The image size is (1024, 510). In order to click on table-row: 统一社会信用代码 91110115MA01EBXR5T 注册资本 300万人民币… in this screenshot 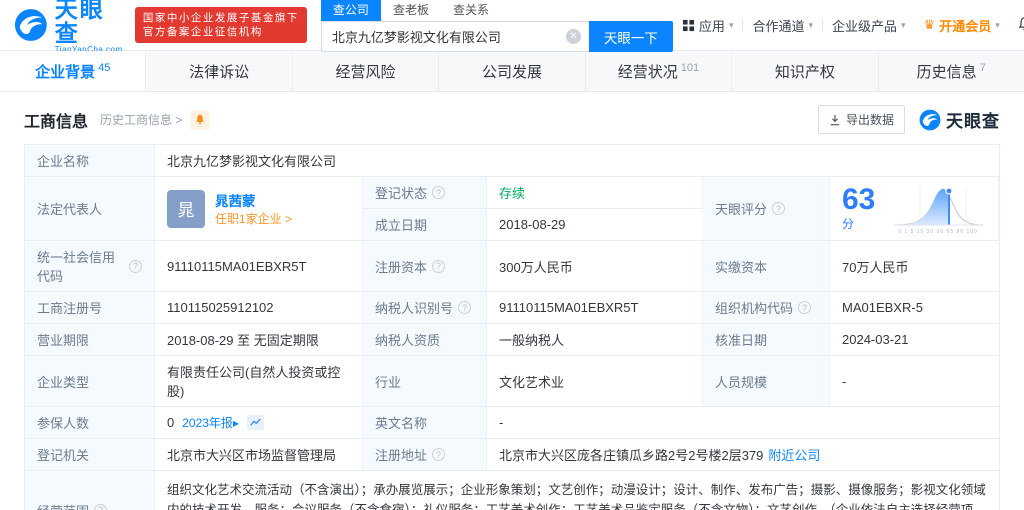, I will do `click(512, 266)`.